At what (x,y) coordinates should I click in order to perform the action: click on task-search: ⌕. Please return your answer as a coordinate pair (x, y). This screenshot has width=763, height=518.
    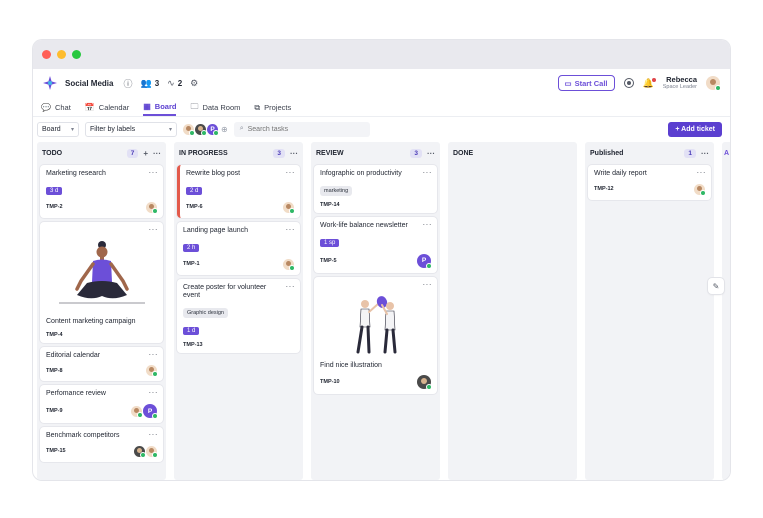
    Looking at the image, I should click on (301, 129).